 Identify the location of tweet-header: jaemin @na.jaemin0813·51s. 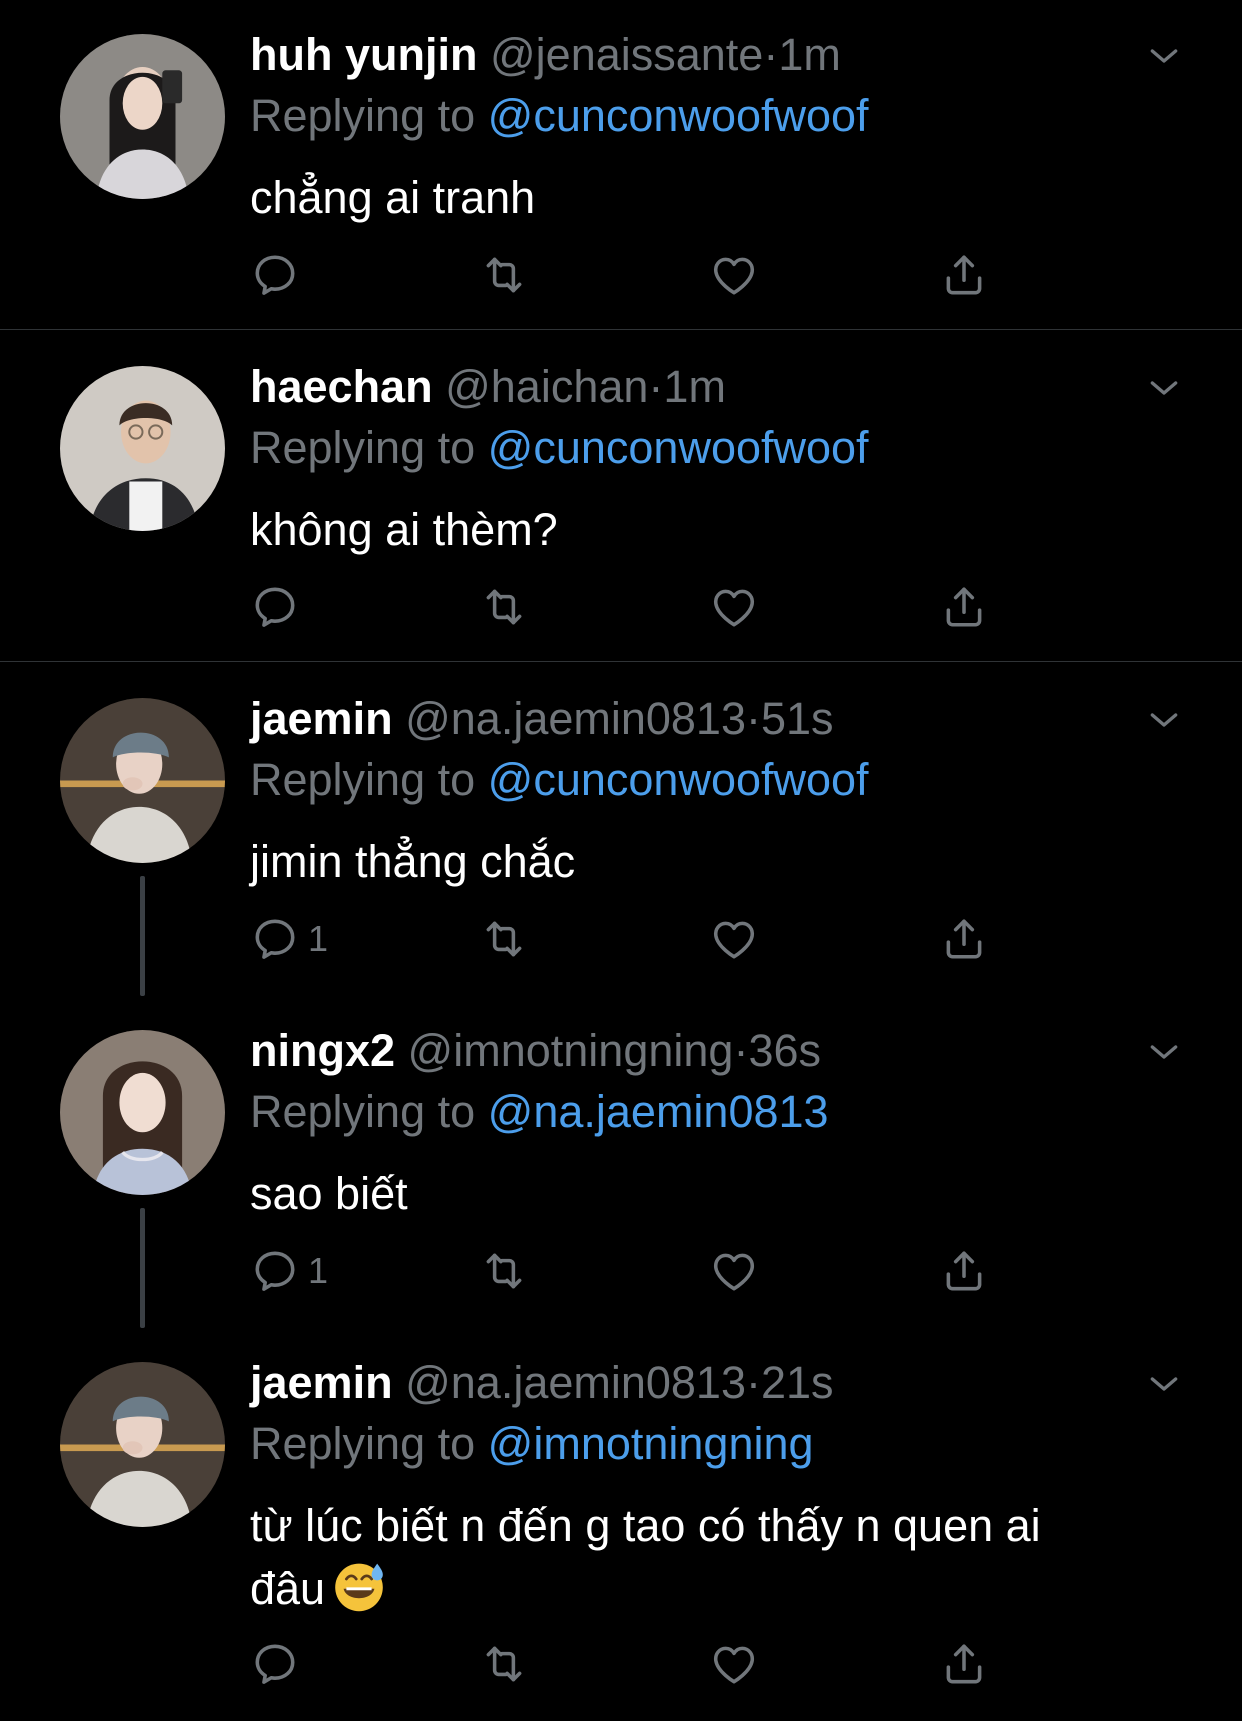
(542, 719).